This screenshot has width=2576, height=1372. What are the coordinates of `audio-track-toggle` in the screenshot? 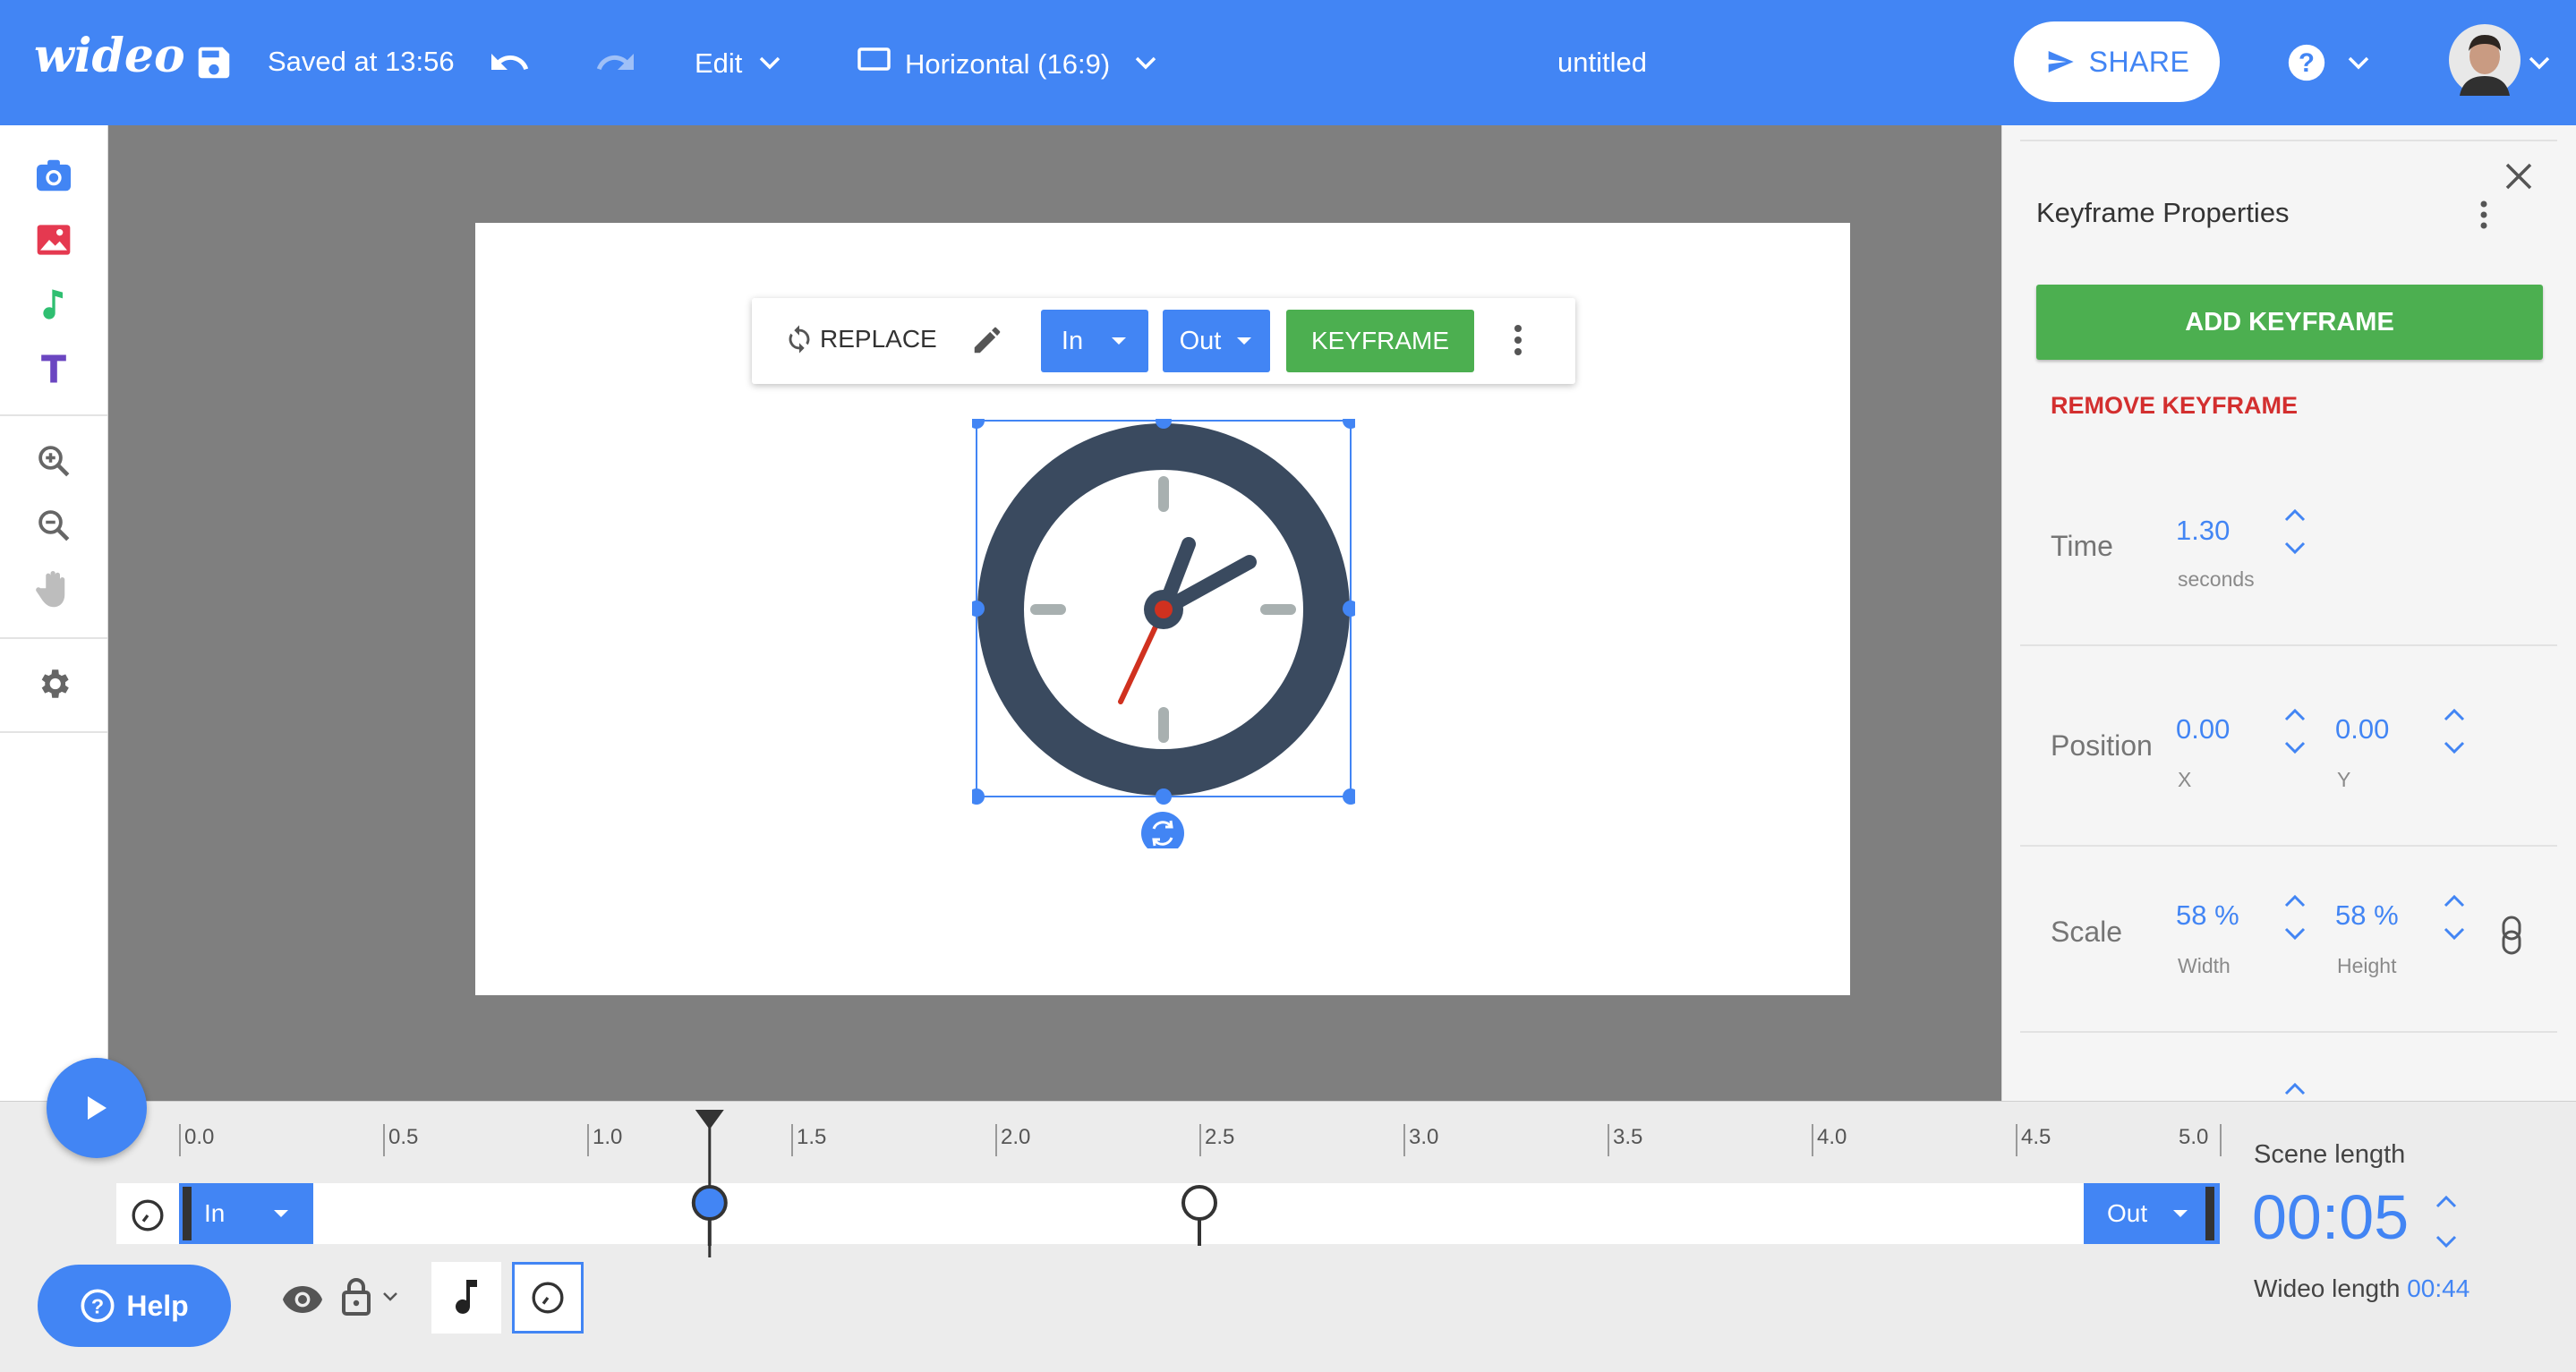 It's located at (466, 1298).